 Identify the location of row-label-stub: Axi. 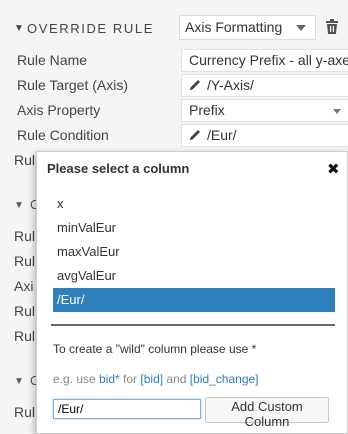
(24, 286).